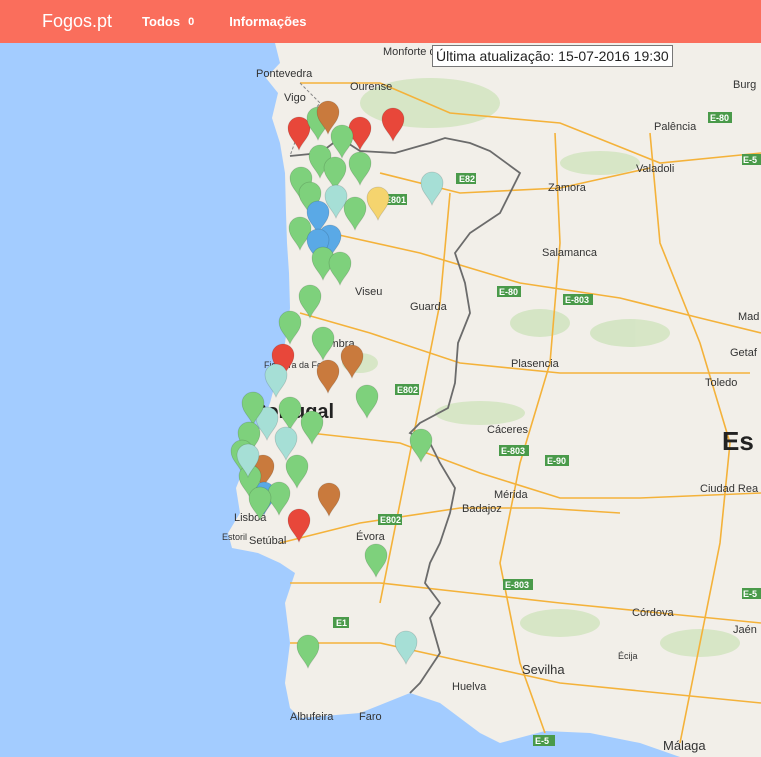 This screenshot has width=761, height=757. Describe the element at coordinates (390, 520) in the screenshot. I see `road-e802b: E802` at that location.